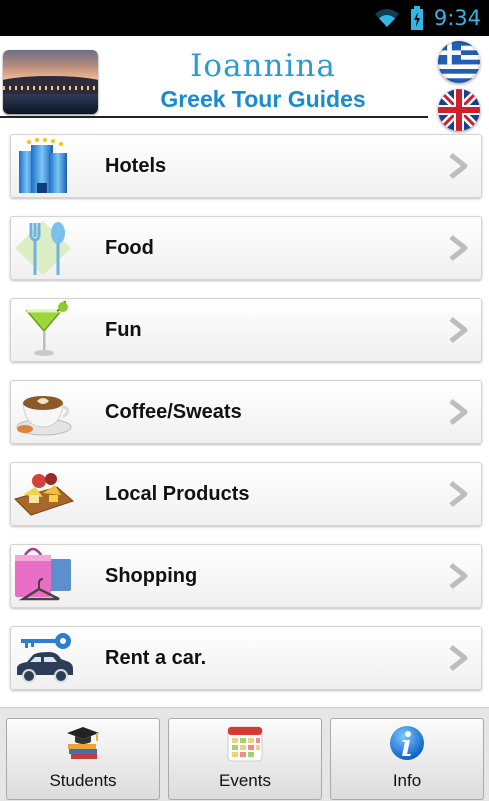  Describe the element at coordinates (123, 330) in the screenshot. I see `menu-item-label: Fun` at that location.